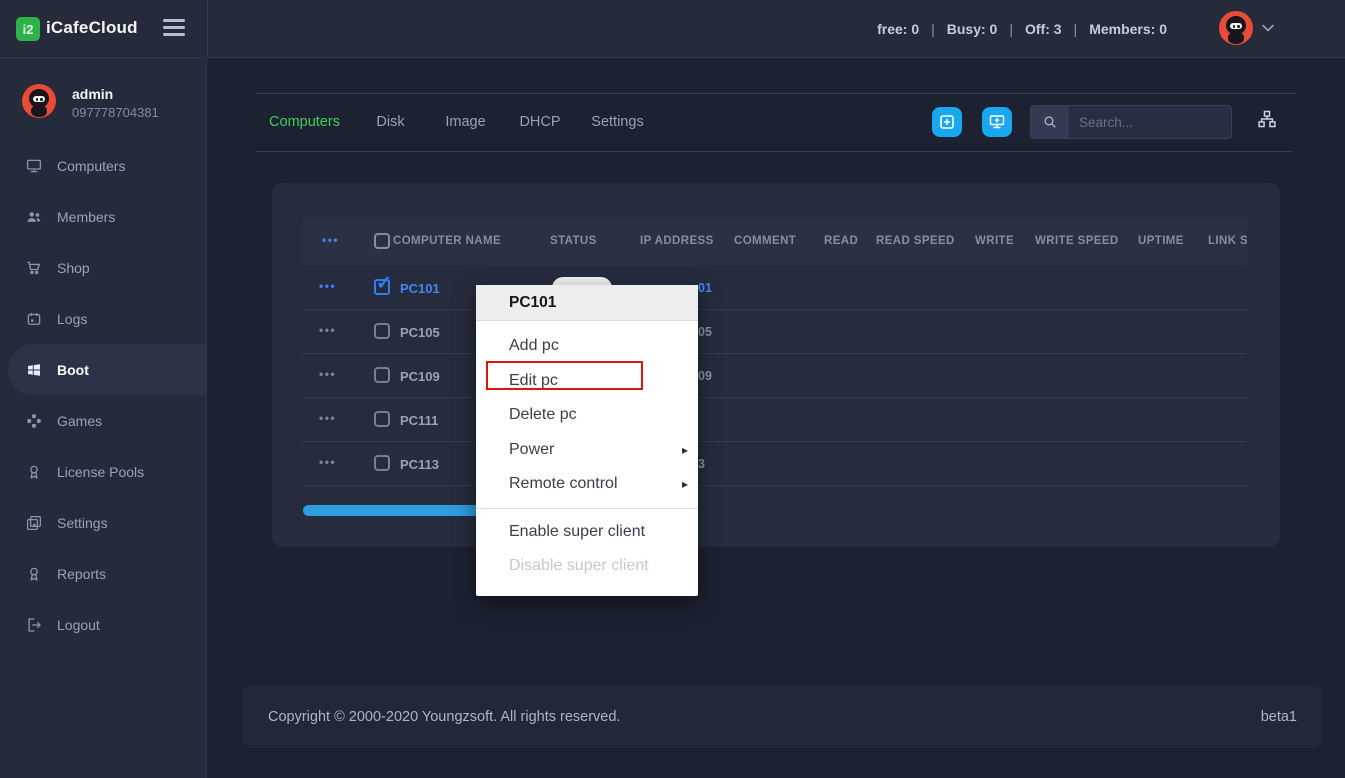 Image resolution: width=1345 pixels, height=778 pixels. Describe the element at coordinates (34, 319) in the screenshot. I see `calendar-icon` at that location.